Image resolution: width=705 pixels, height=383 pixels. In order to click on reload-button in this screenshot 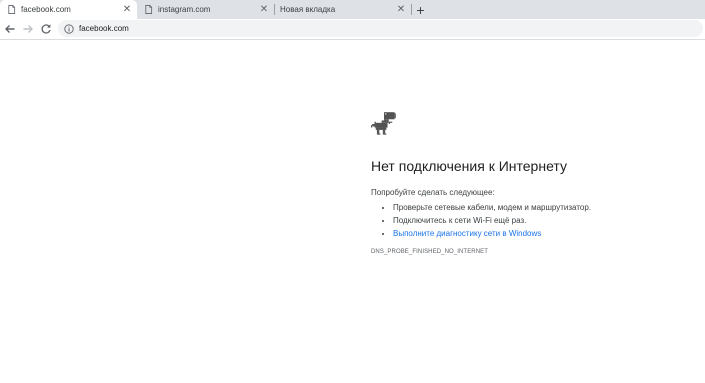, I will do `click(46, 29)`.